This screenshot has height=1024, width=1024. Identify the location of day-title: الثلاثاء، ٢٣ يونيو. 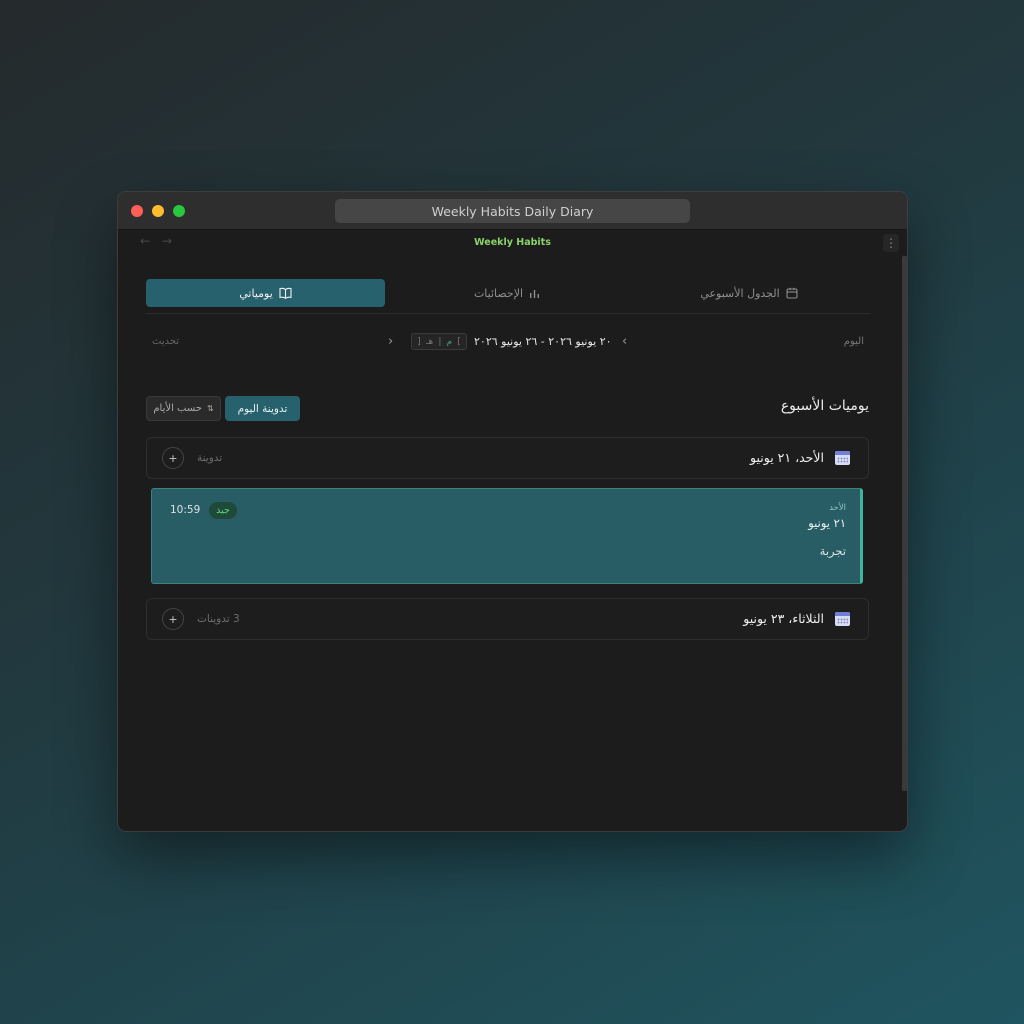
(783, 618).